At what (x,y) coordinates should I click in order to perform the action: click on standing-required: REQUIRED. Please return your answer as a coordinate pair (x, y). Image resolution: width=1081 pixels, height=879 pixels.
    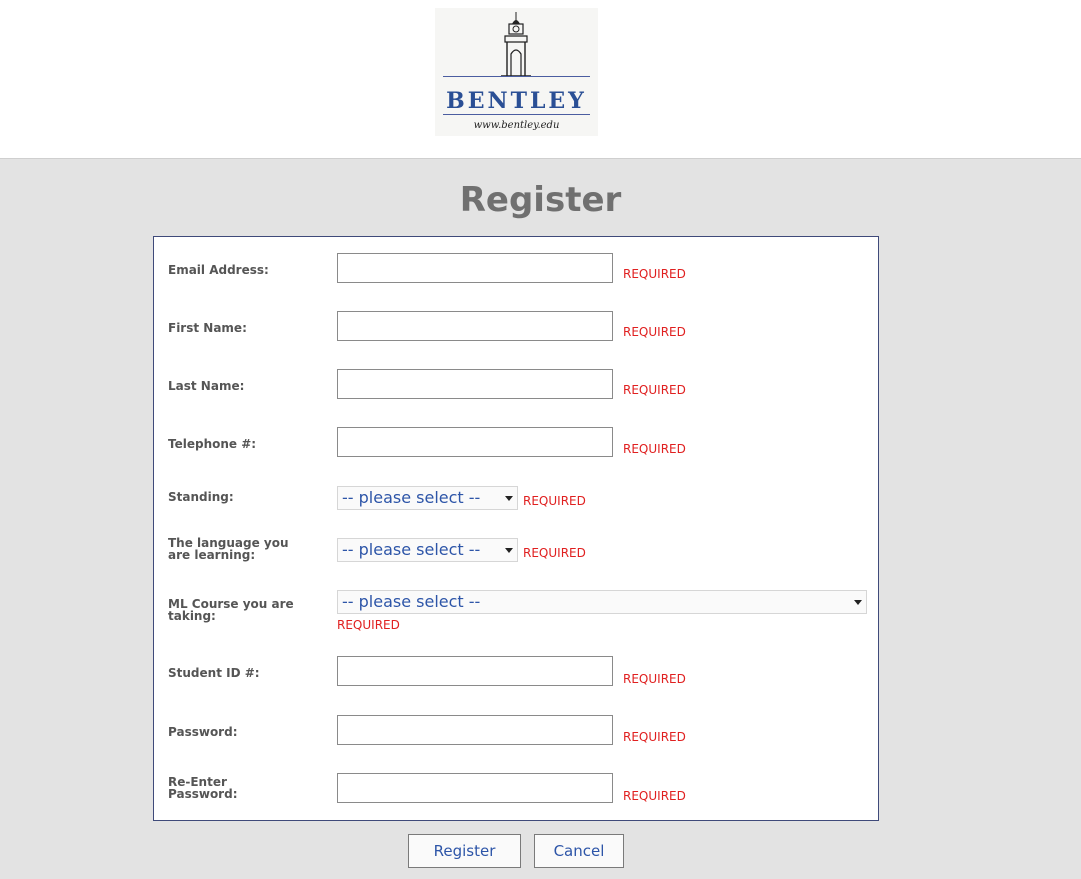
    Looking at the image, I should click on (554, 501).